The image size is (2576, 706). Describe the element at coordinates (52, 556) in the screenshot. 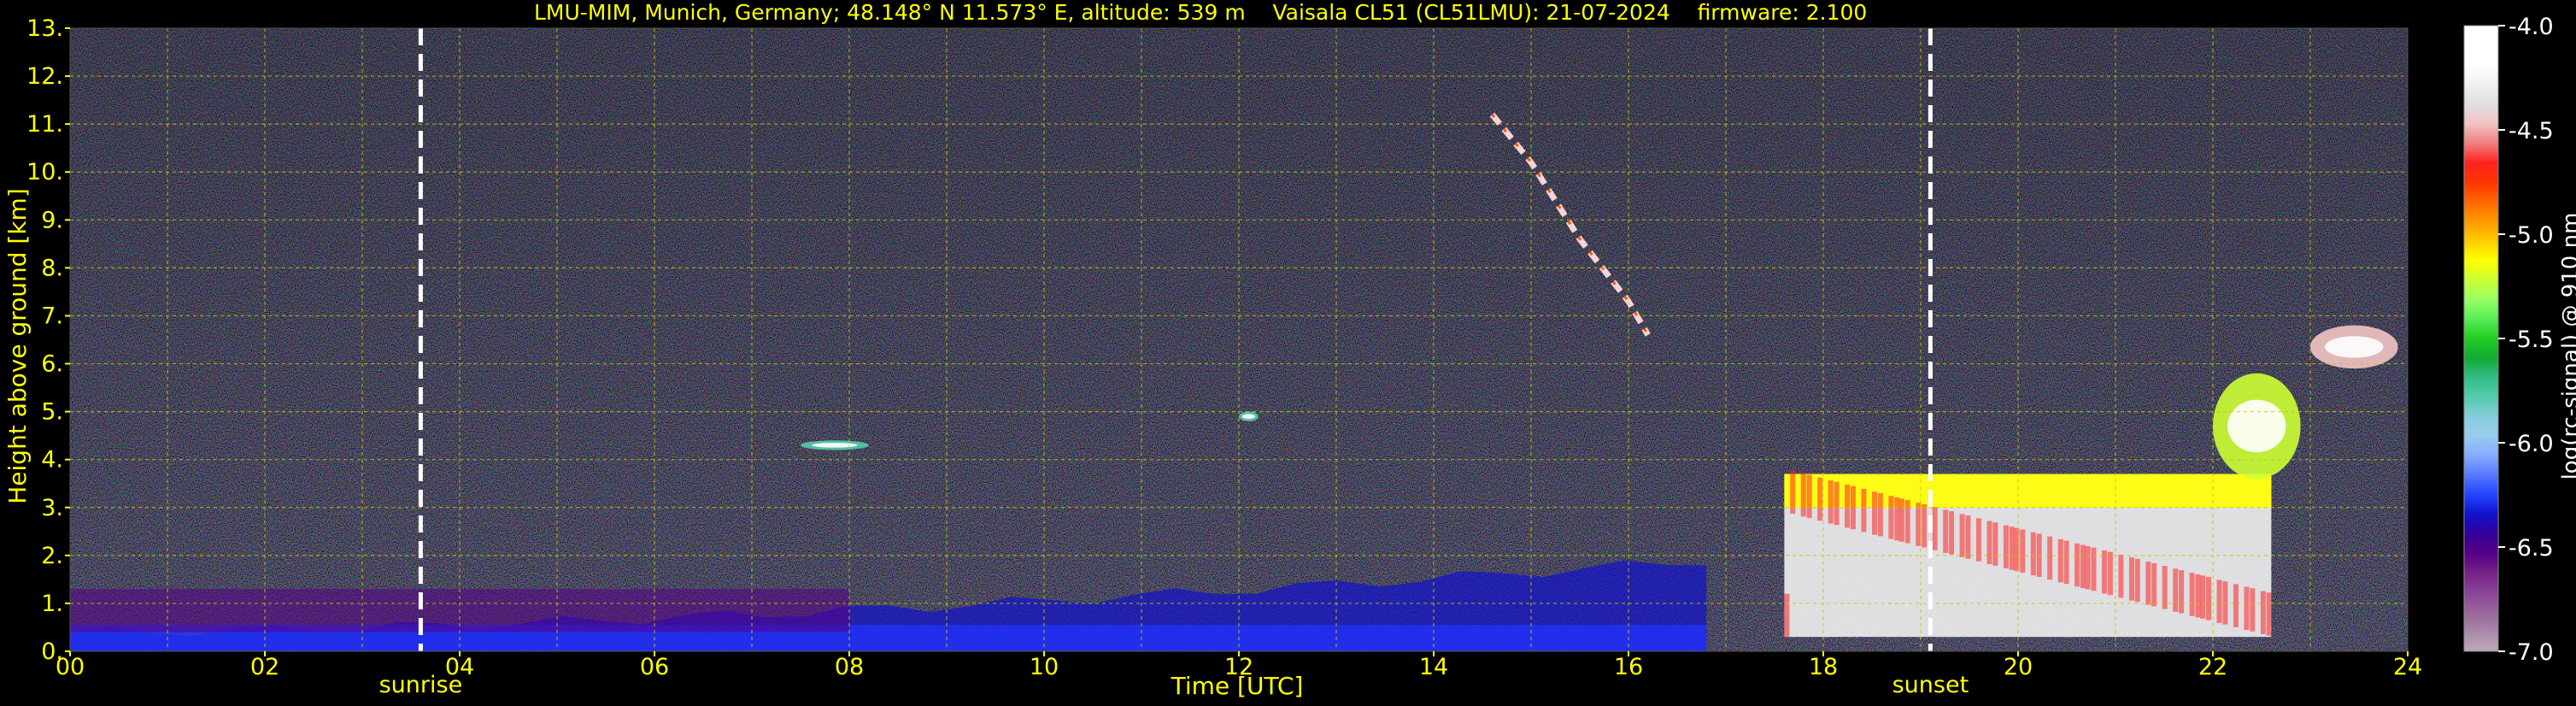

I see `y-tick-label: 2.` at that location.